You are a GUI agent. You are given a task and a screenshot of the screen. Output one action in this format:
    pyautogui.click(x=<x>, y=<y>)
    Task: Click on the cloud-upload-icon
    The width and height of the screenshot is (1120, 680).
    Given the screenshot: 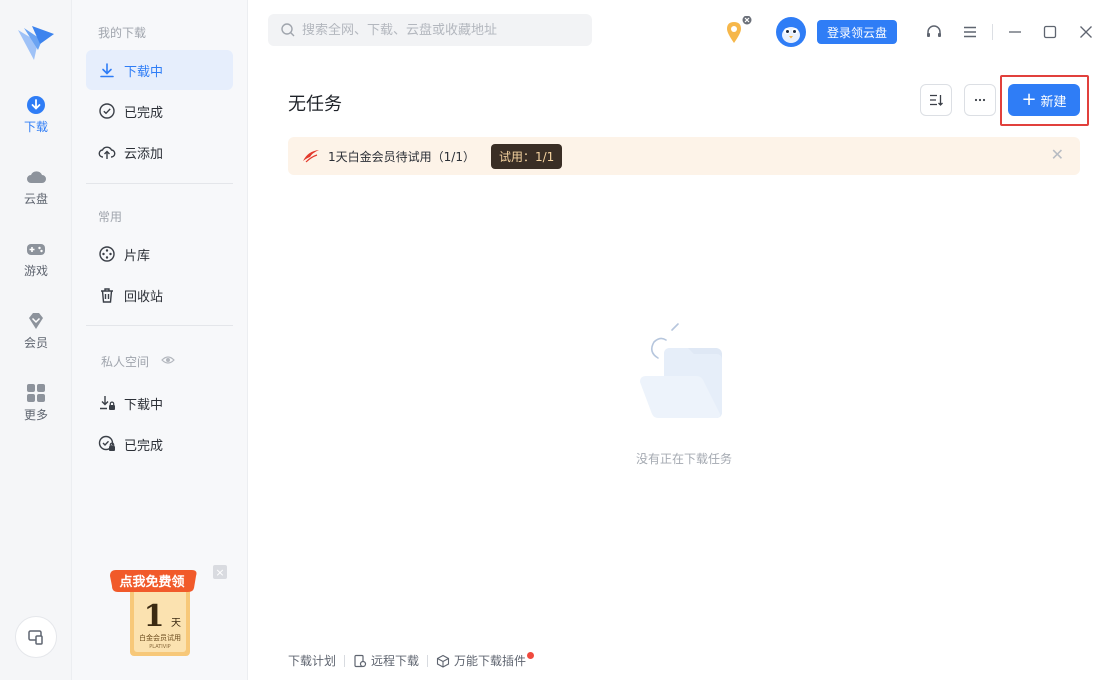 What is the action you would take?
    pyautogui.click(x=107, y=152)
    